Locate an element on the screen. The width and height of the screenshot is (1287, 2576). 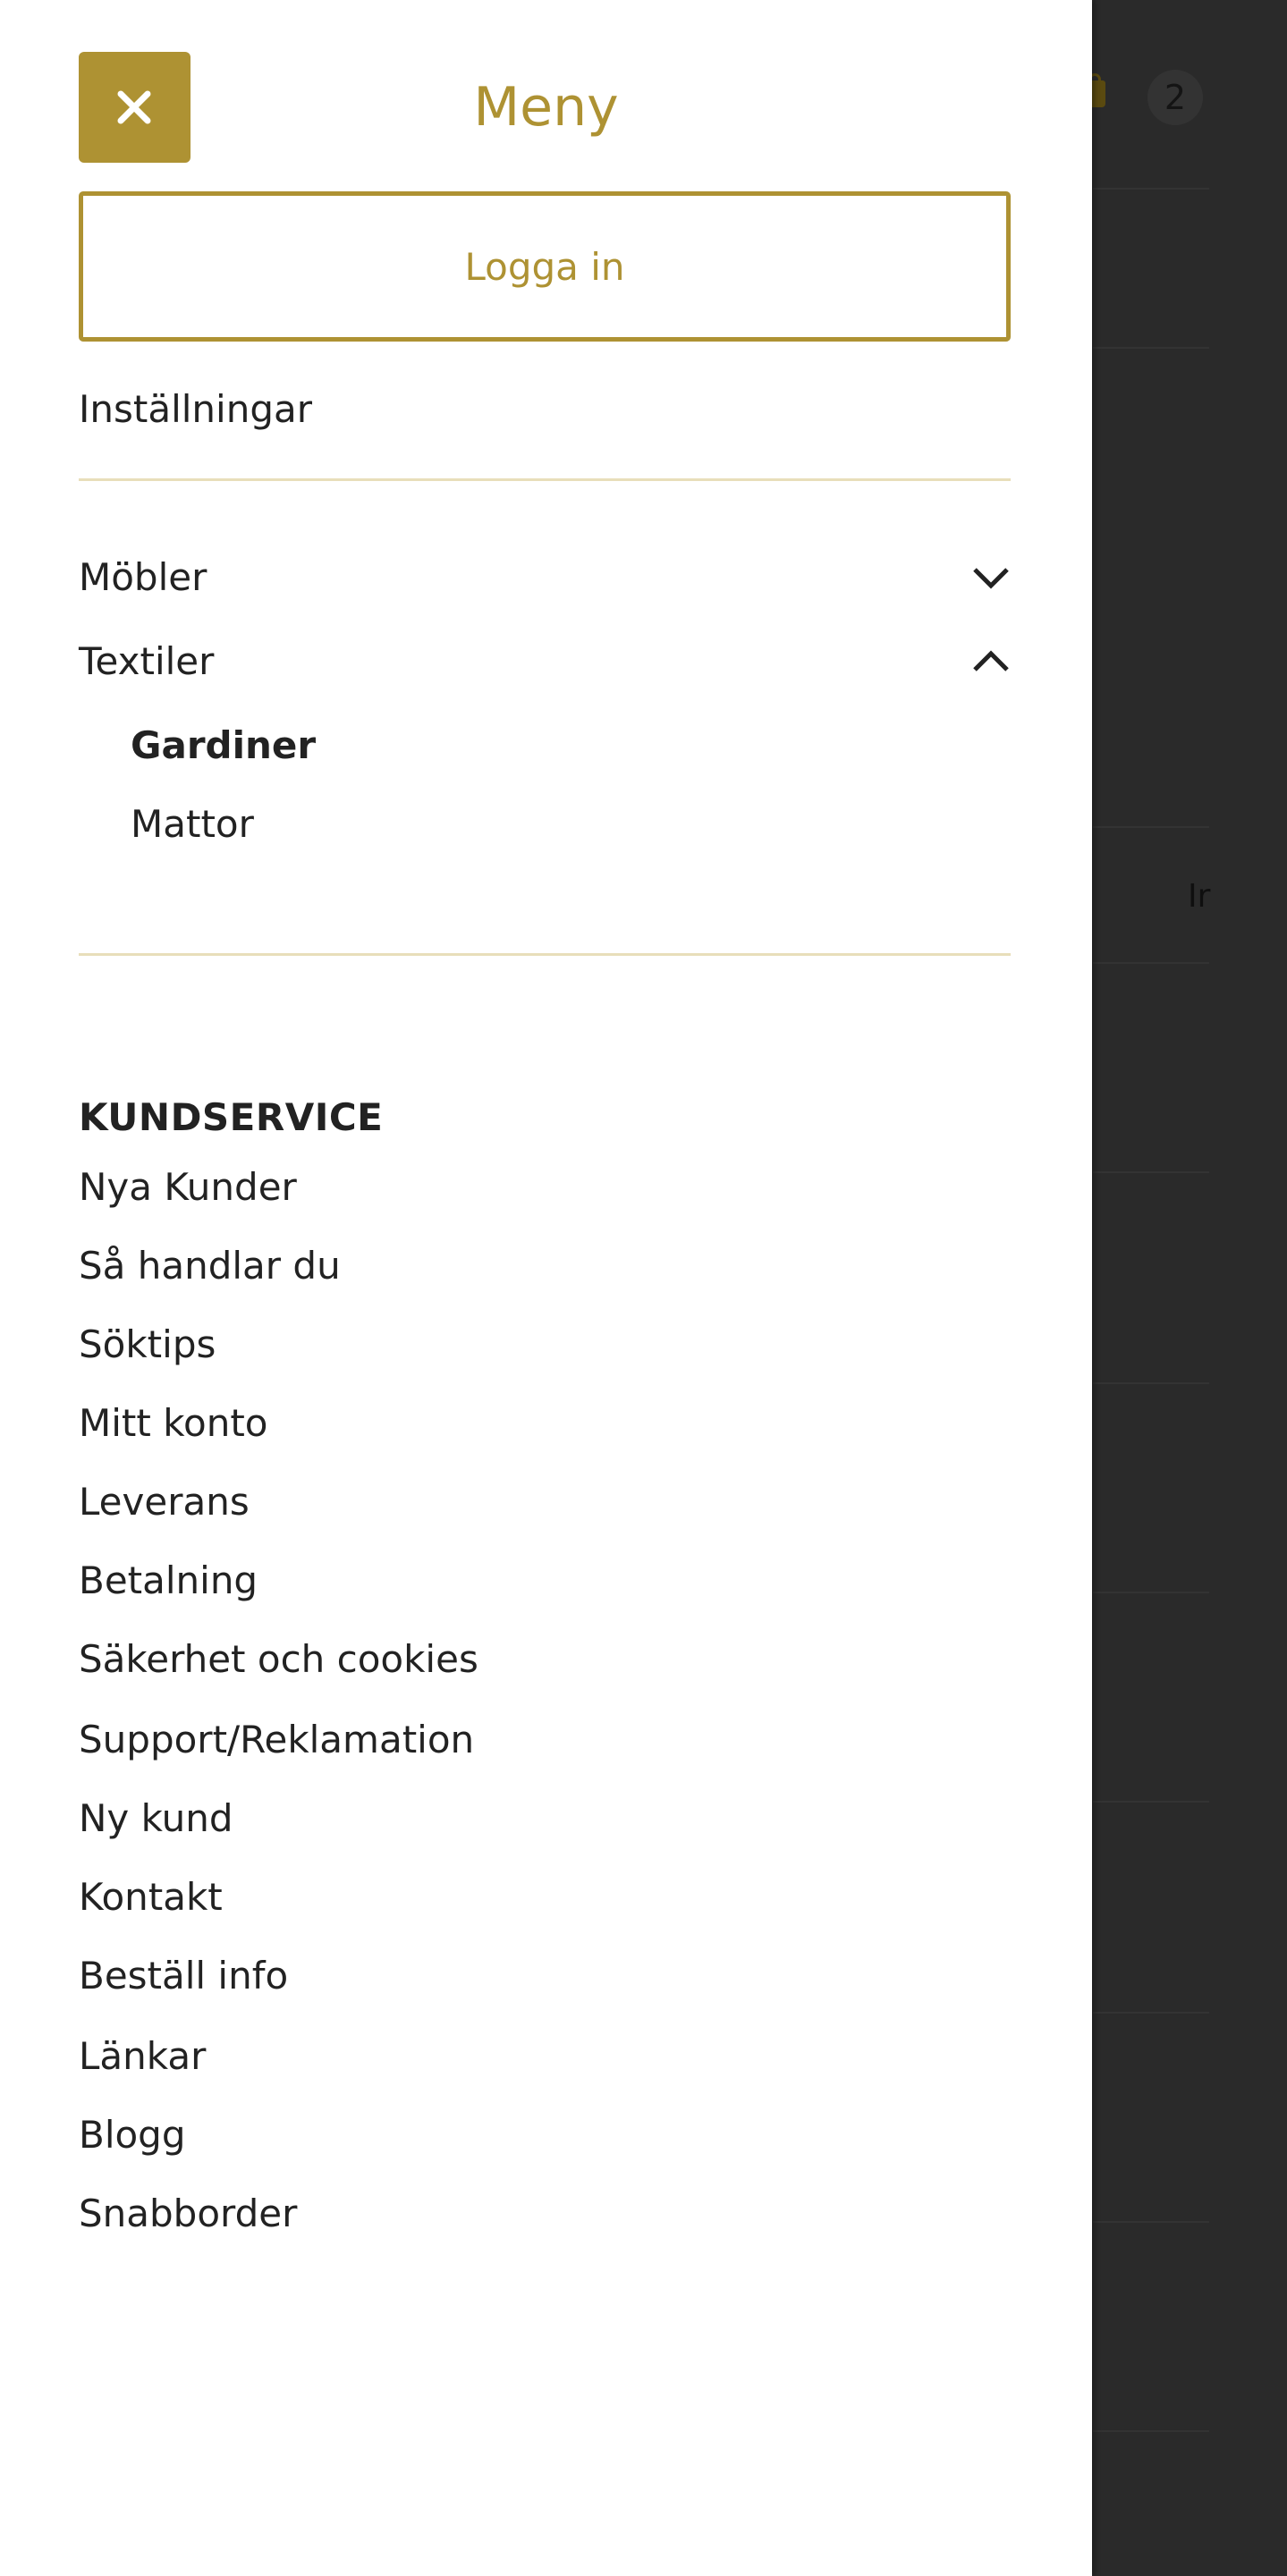
customer-service-heading: KUNDSERVICE is located at coordinates (232, 1117).